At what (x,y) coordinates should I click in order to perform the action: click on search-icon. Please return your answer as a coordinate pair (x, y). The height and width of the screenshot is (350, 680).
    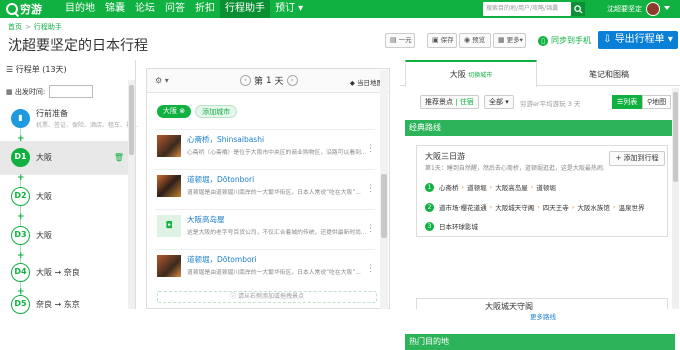
    Looking at the image, I should click on (578, 9).